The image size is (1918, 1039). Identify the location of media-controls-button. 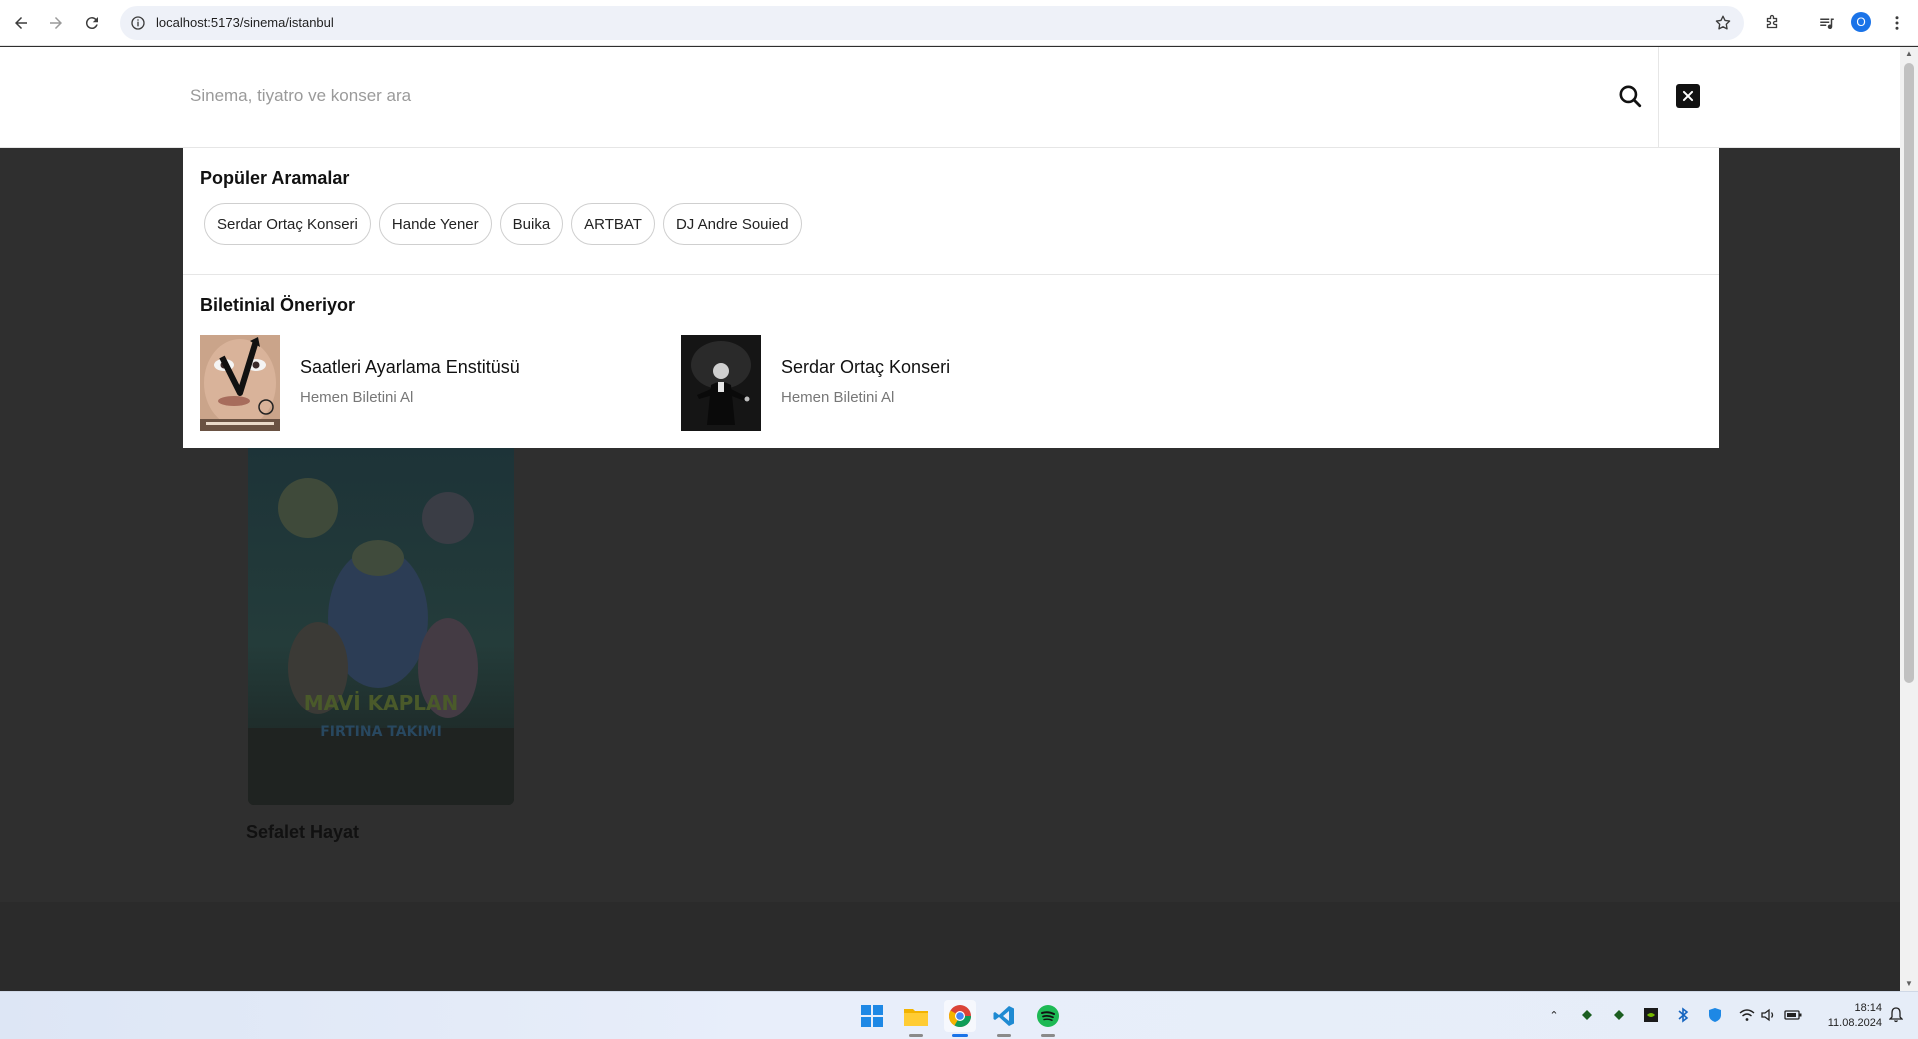
(1827, 23).